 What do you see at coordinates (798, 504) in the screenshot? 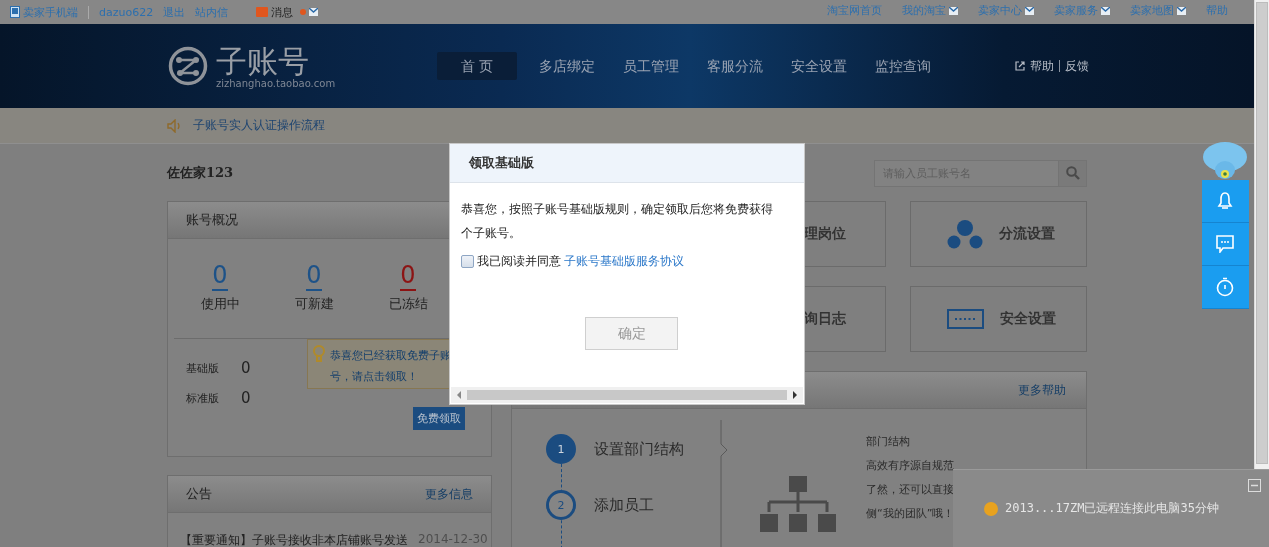
I see `org-chart-icon` at bounding box center [798, 504].